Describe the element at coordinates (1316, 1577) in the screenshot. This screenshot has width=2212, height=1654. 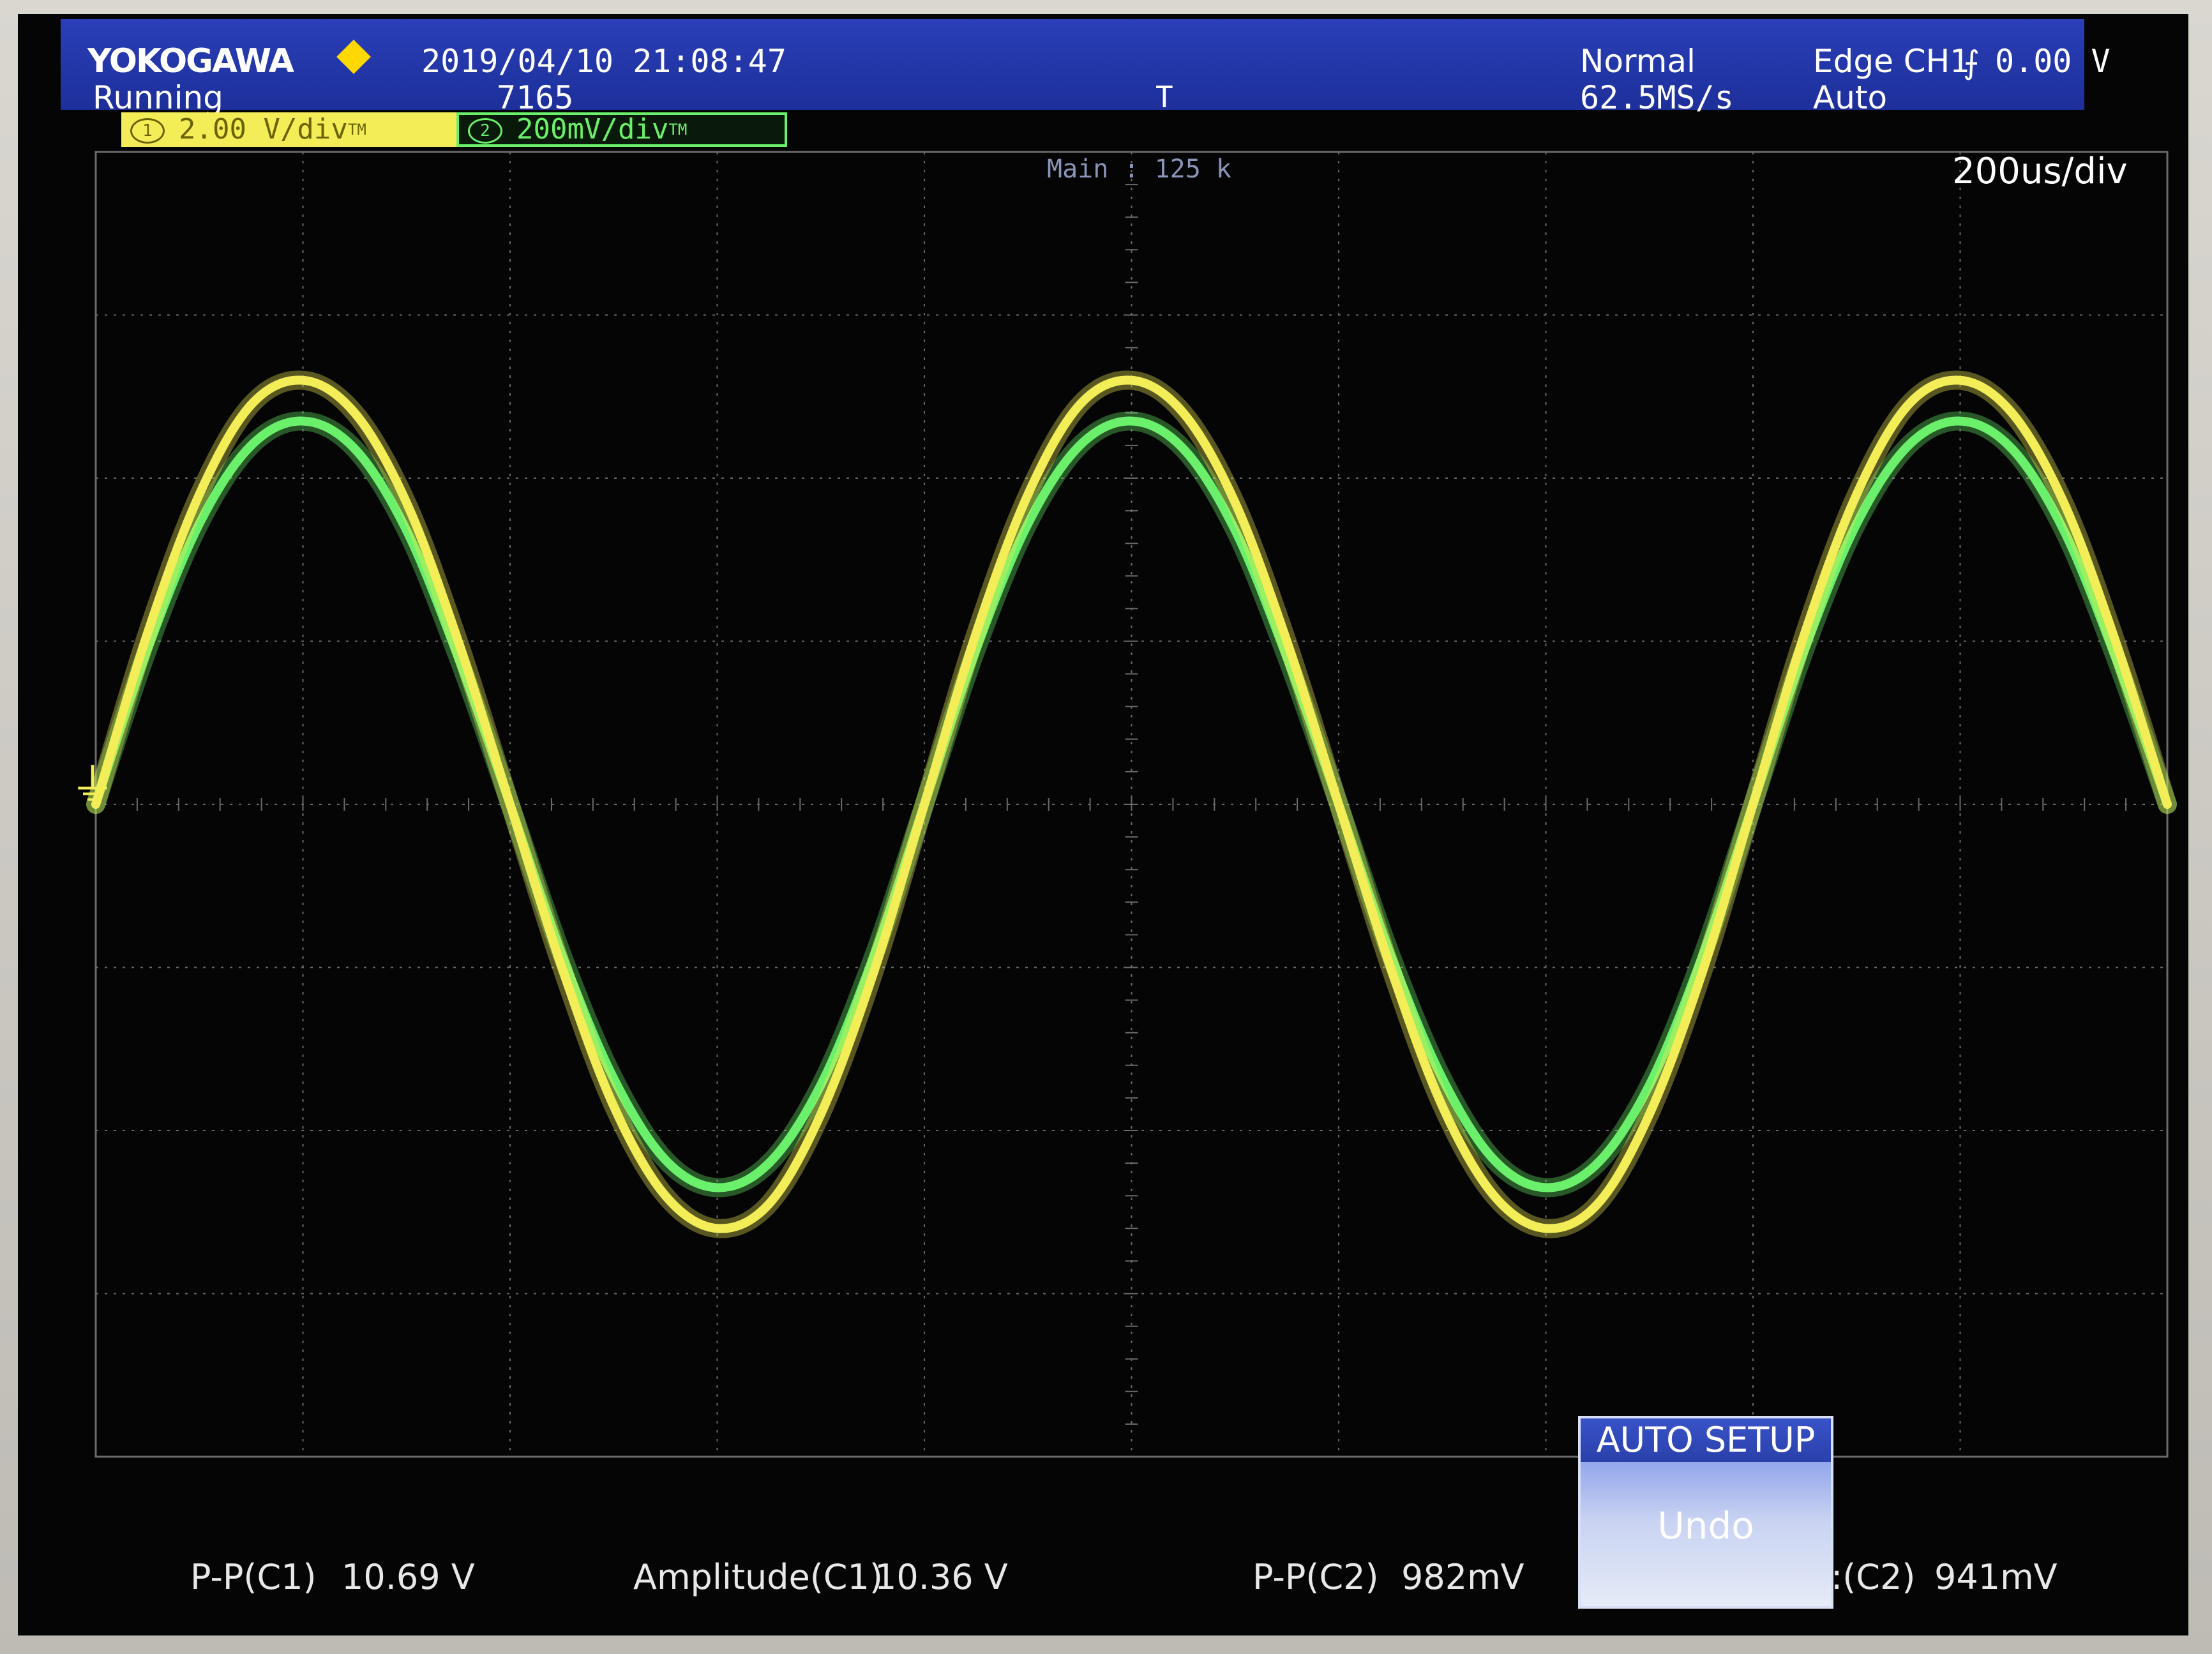
I see `measurement-3-label: P-P(C2)` at that location.